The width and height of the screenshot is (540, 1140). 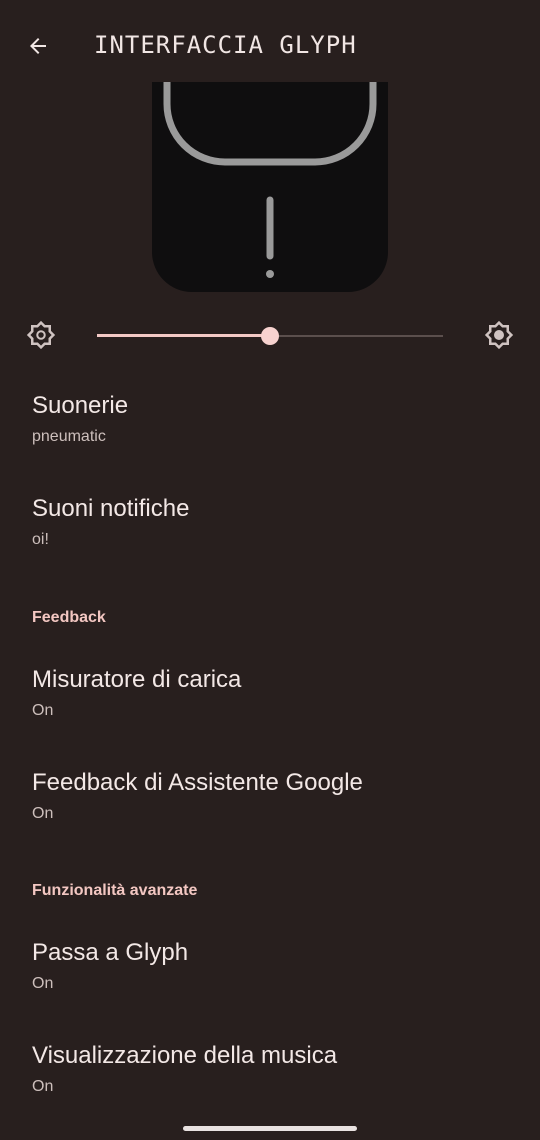 What do you see at coordinates (499, 335) in the screenshot?
I see `brightness-high-icon` at bounding box center [499, 335].